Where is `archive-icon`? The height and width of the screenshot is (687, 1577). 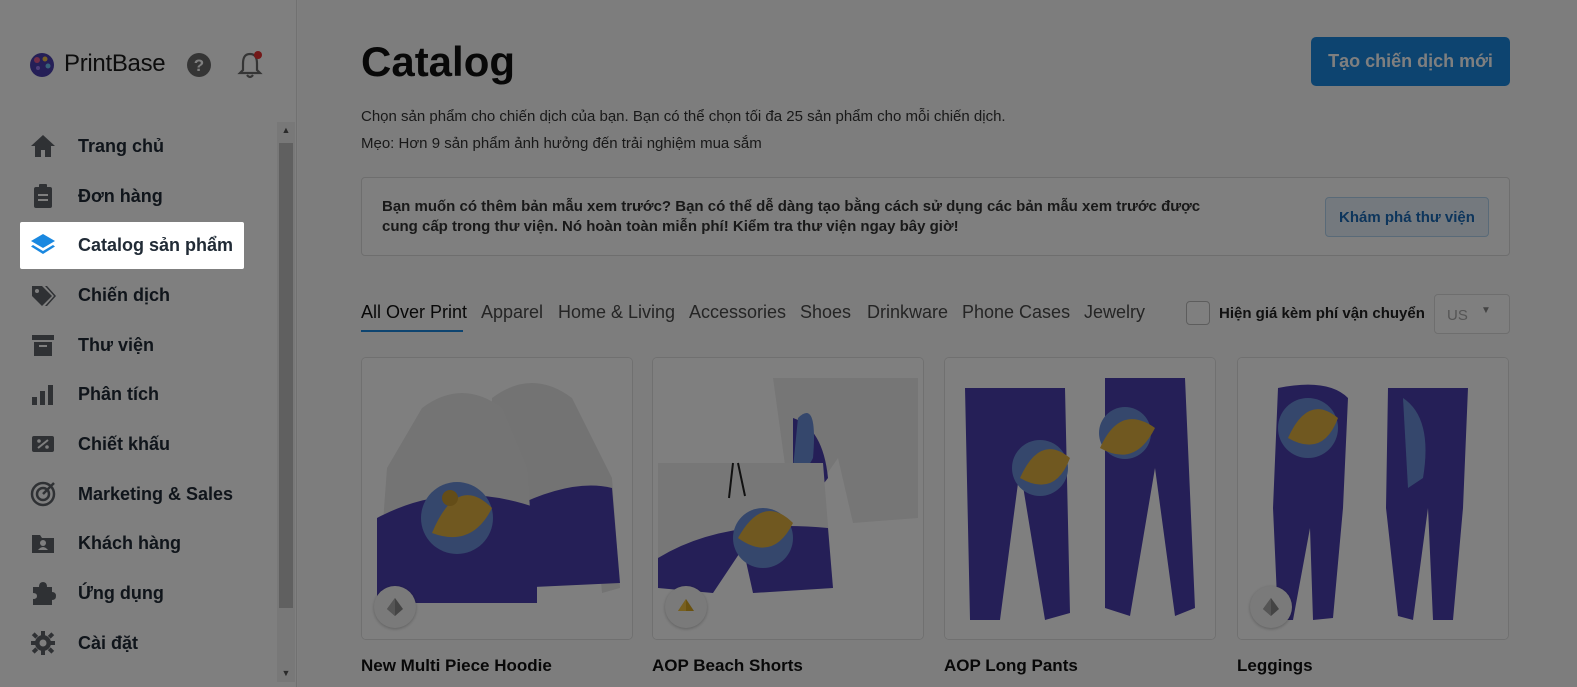
archive-icon is located at coordinates (43, 345).